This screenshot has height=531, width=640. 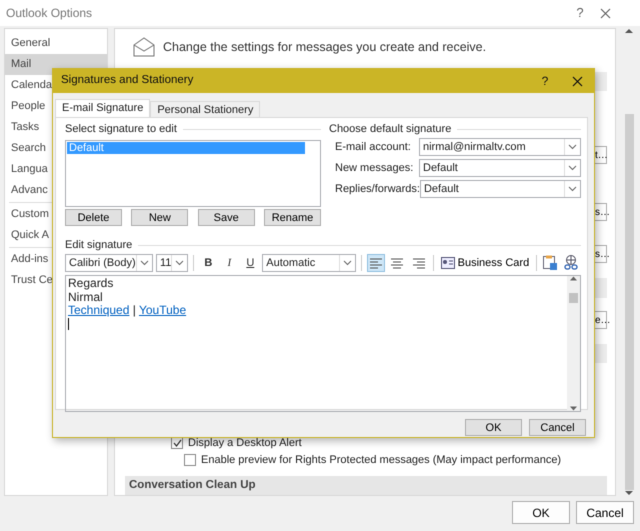 What do you see at coordinates (127, 80) in the screenshot?
I see `dialog-title: Signatures and Stationery` at bounding box center [127, 80].